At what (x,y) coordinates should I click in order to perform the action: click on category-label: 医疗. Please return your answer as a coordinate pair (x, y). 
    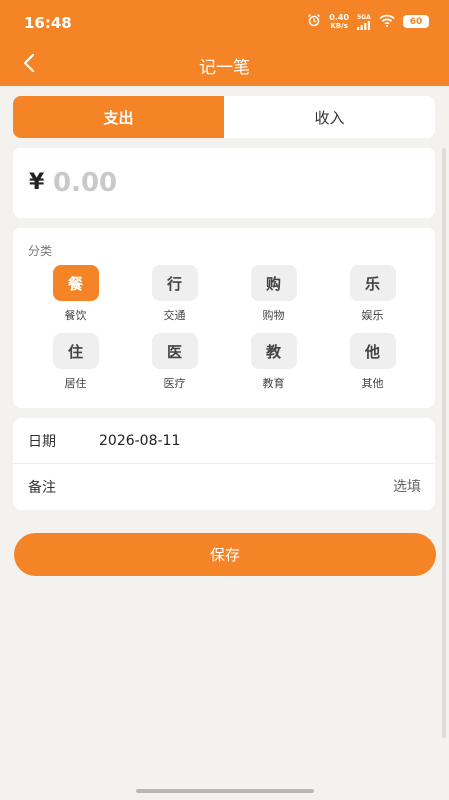
    Looking at the image, I should click on (174, 383).